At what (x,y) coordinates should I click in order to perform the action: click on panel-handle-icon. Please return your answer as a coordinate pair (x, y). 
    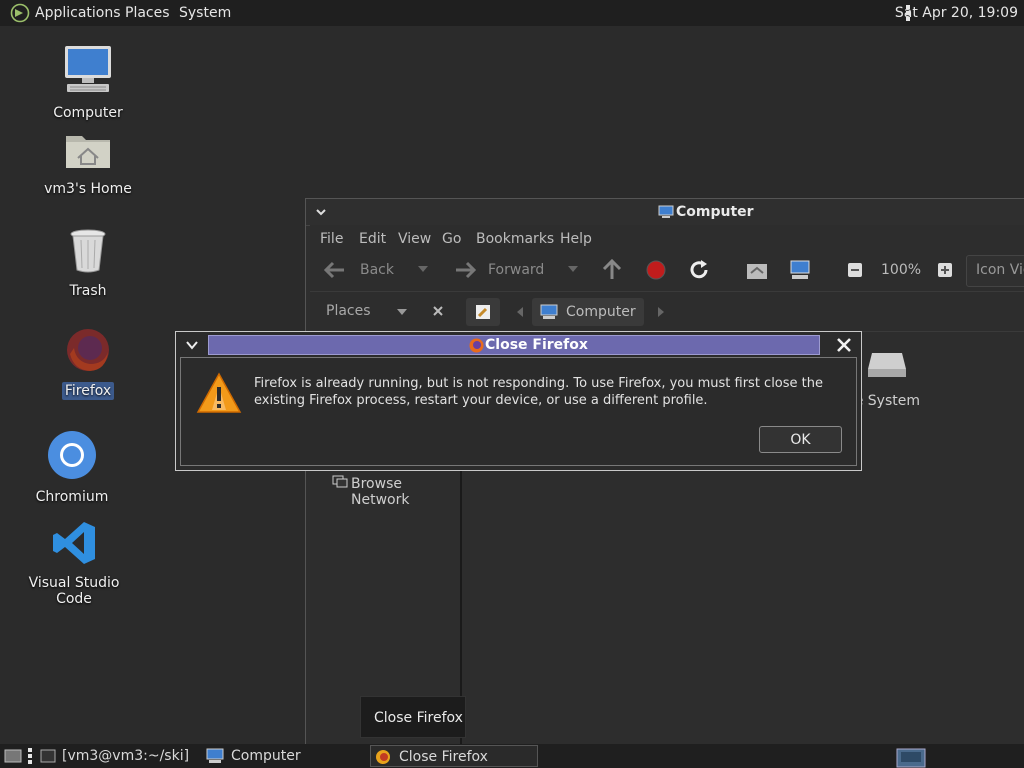
    Looking at the image, I should click on (30, 756).